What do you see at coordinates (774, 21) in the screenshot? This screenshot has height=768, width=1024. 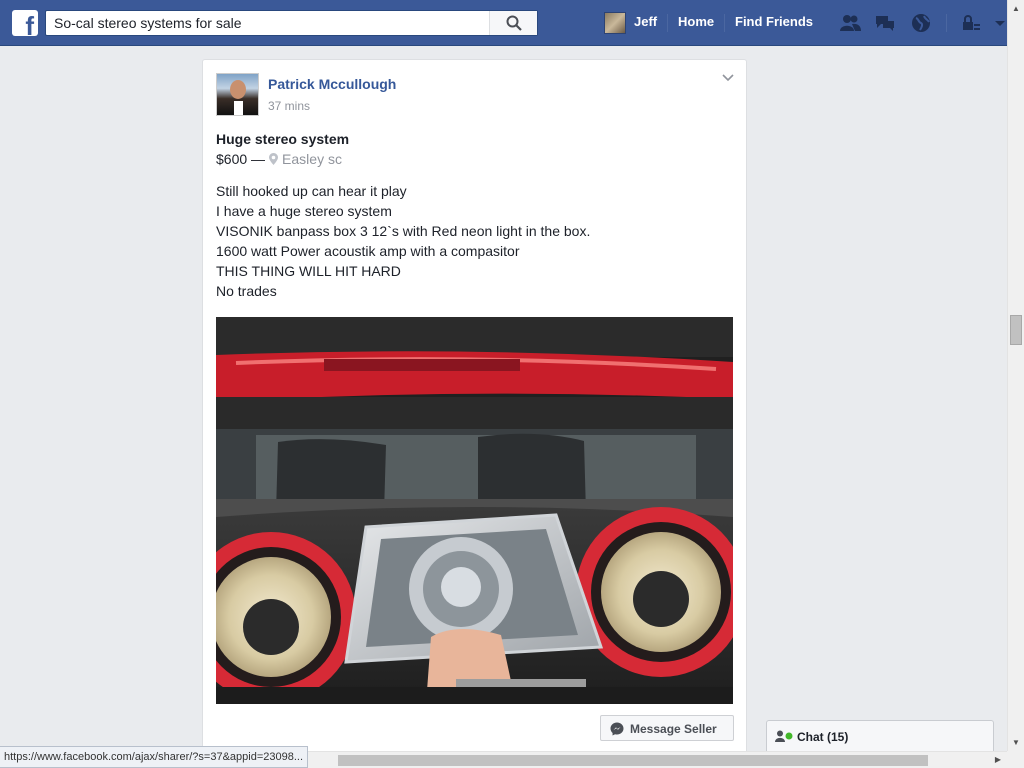 I see `nav-find-friends-link: Find Friends` at bounding box center [774, 21].